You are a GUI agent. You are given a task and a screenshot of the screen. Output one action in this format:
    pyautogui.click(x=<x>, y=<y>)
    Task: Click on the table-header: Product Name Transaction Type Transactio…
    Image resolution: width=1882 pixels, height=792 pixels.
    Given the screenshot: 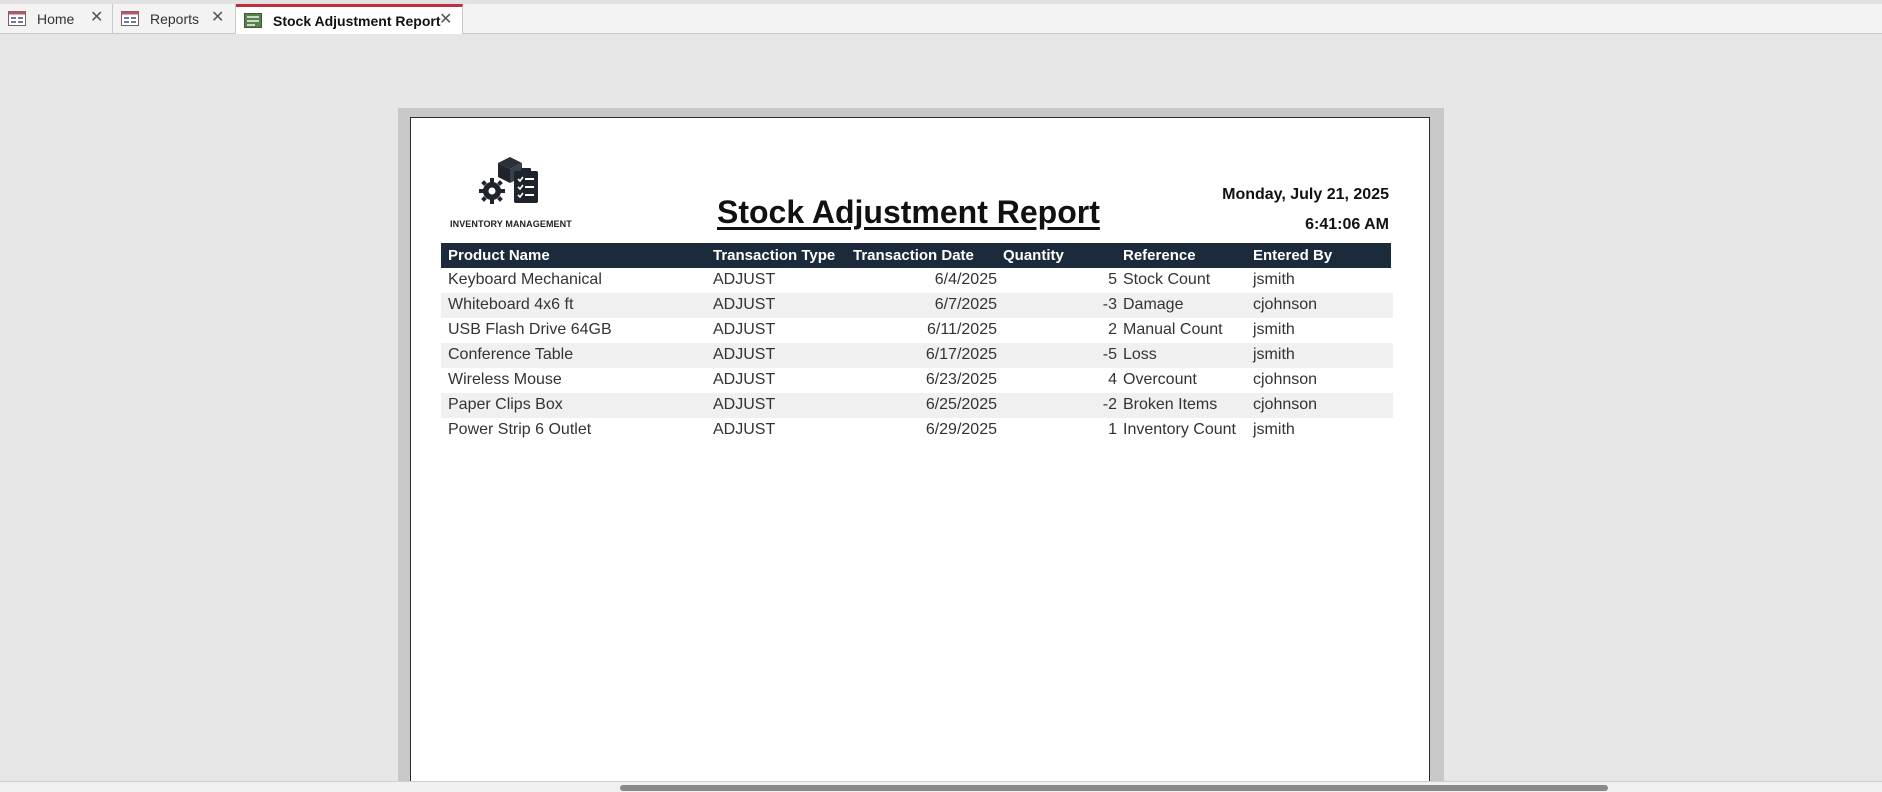 What is the action you would take?
    pyautogui.click(x=916, y=255)
    